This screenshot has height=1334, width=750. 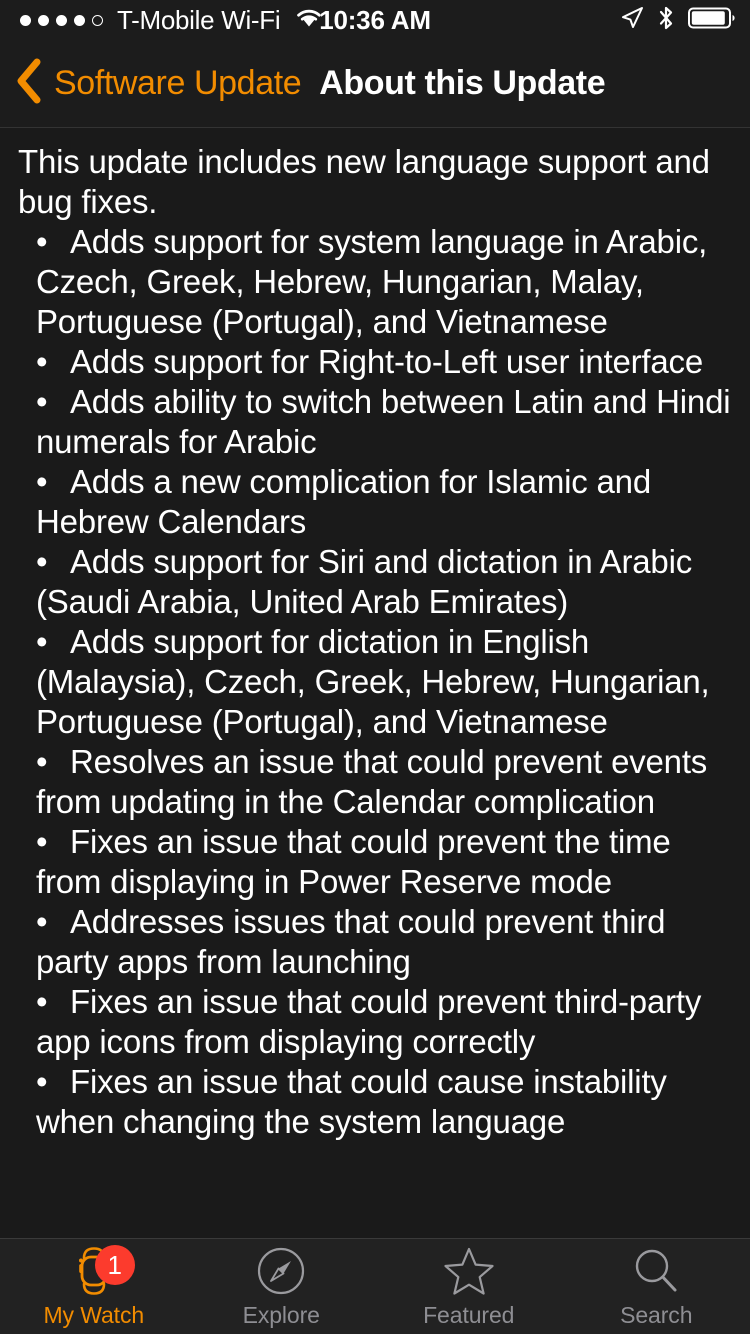 I want to click on wifi-icon, so click(x=309, y=20).